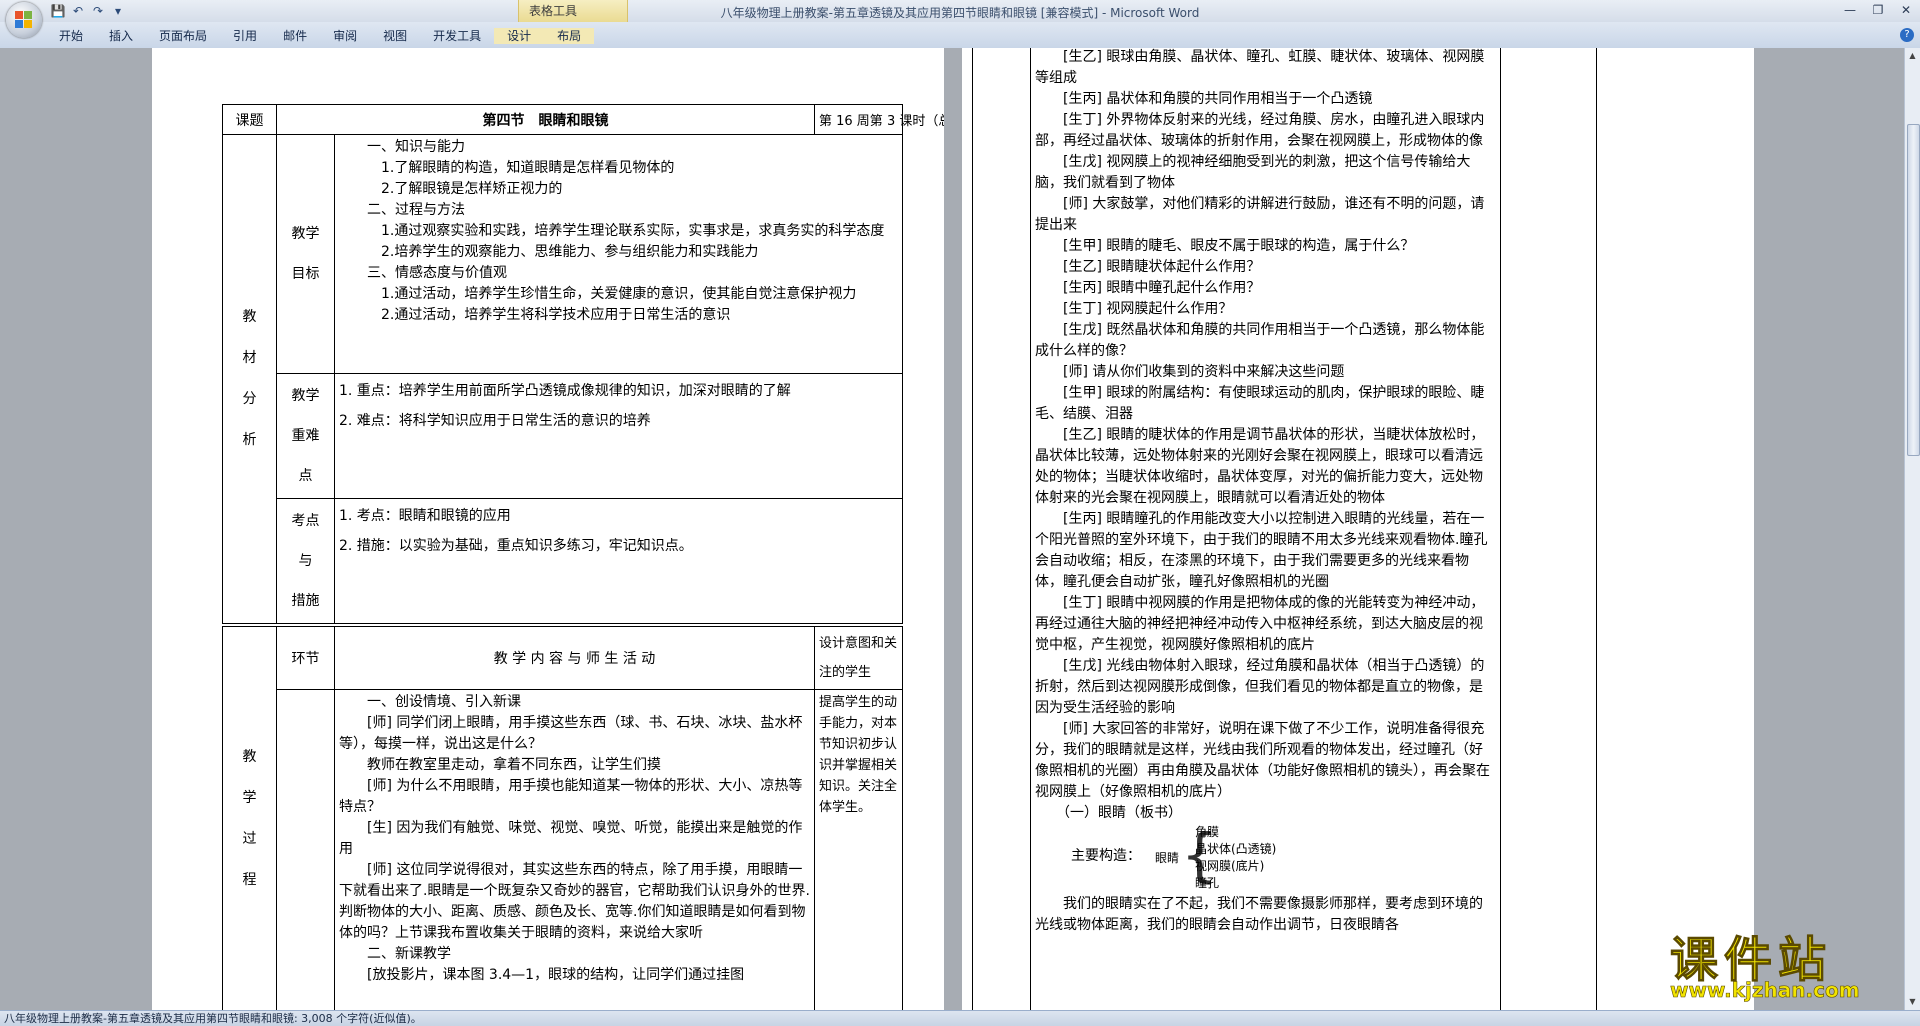 This screenshot has width=1920, height=1026. I want to click on structure-item: 晶状体(凸透镜), so click(1236, 849).